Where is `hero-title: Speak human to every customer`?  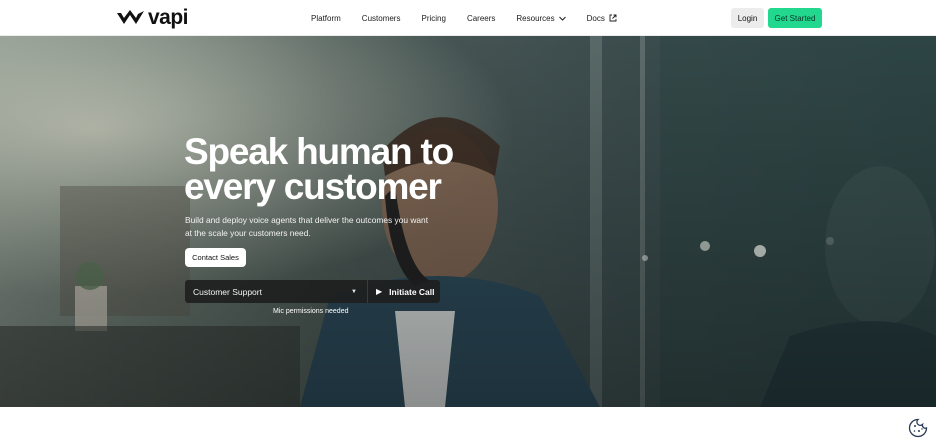 hero-title: Speak human to every customer is located at coordinates (334, 169).